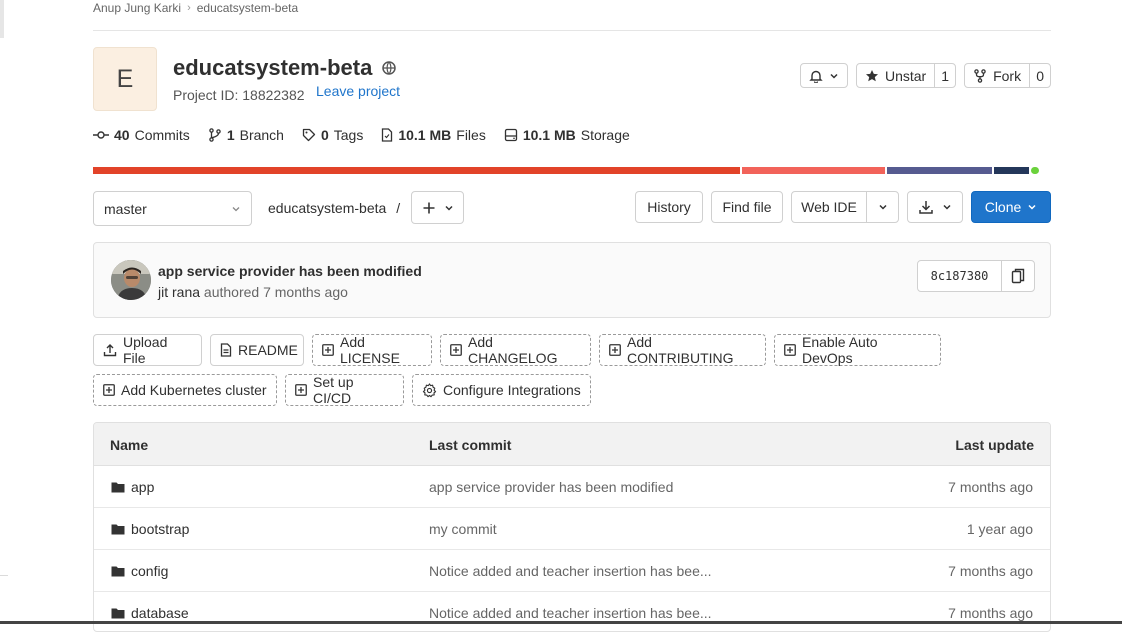 Image resolution: width=1122 pixels, height=632 pixels. I want to click on configure-integrations-button: Configure Integrations, so click(501, 390).